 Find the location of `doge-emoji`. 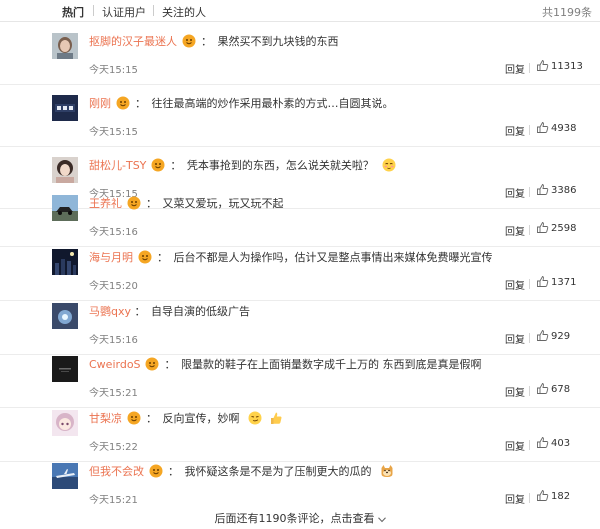

doge-emoji is located at coordinates (387, 471).